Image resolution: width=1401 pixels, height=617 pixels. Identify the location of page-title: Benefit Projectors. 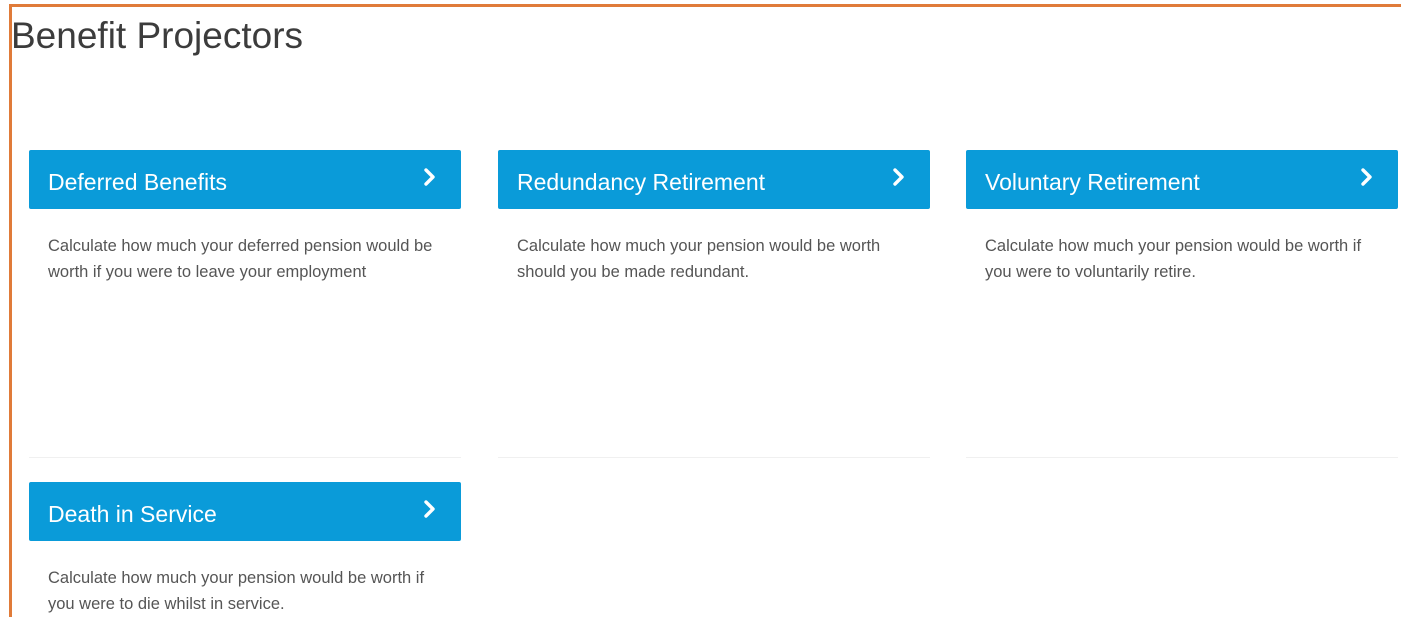
(157, 35).